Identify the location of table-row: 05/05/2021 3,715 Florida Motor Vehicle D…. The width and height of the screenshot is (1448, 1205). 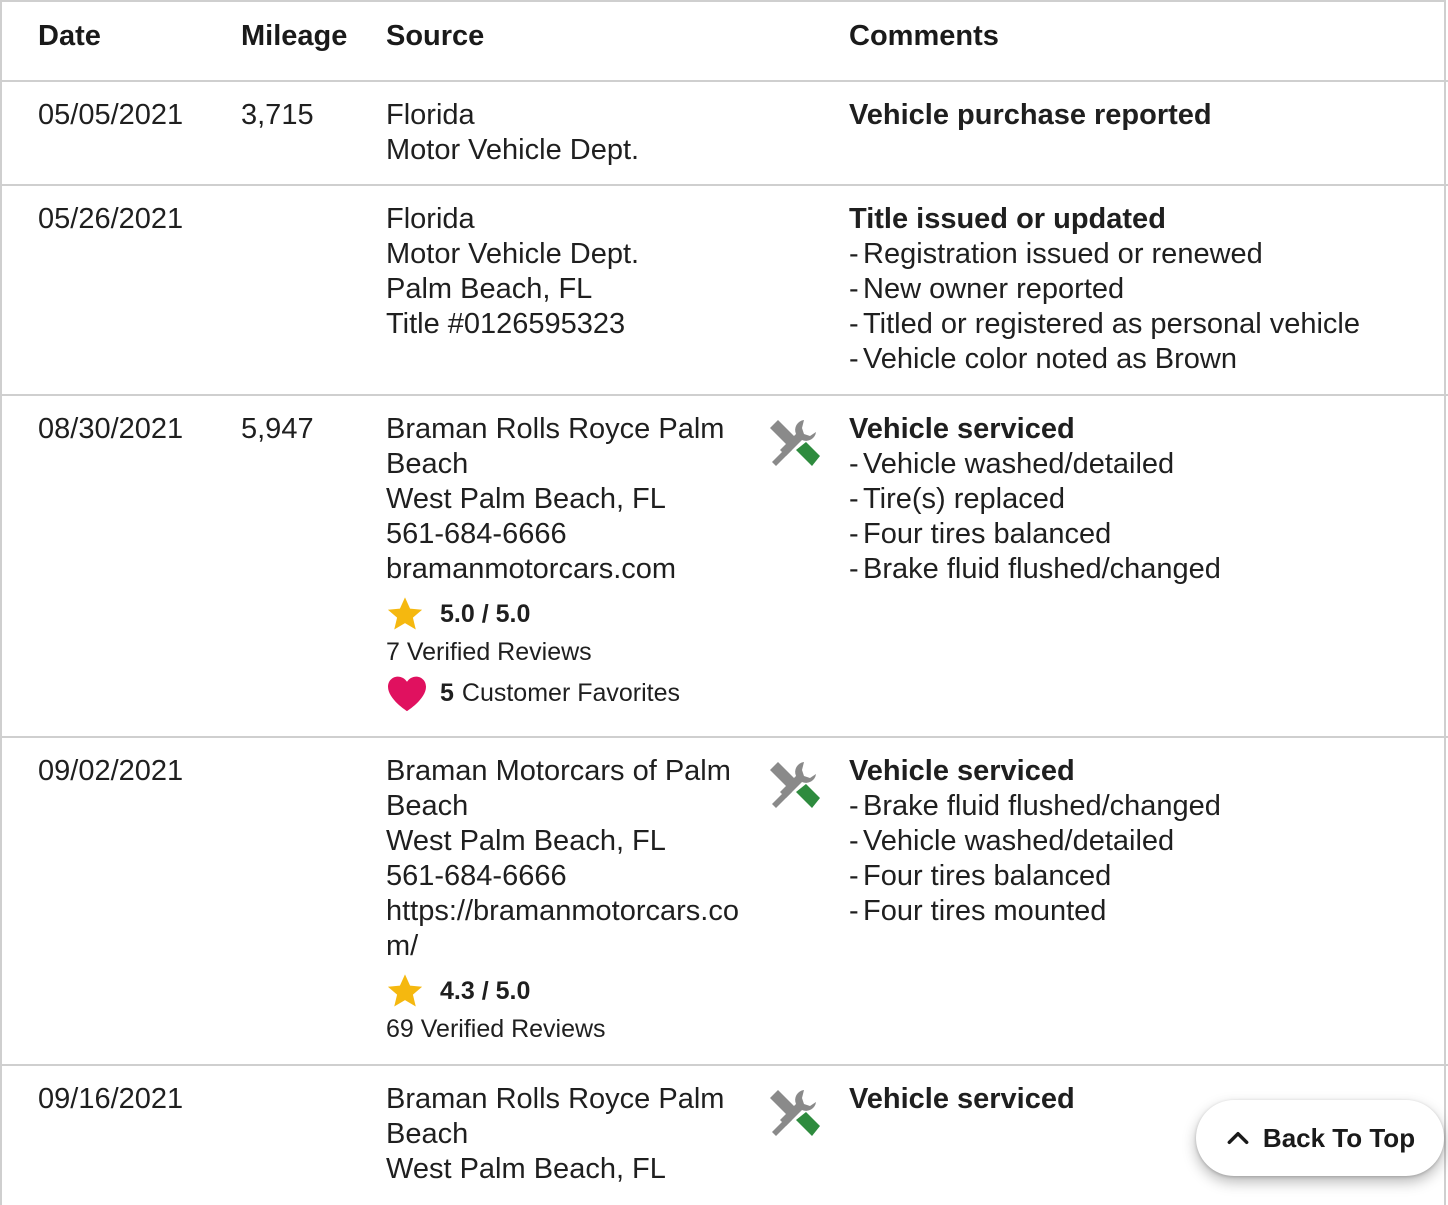
(724, 134).